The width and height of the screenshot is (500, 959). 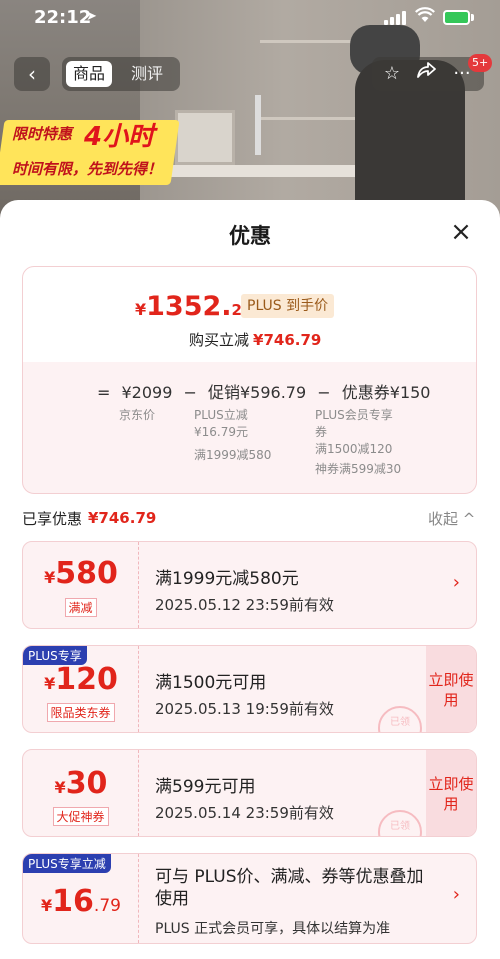 What do you see at coordinates (480, 63) in the screenshot?
I see `message-badge: 5+` at bounding box center [480, 63].